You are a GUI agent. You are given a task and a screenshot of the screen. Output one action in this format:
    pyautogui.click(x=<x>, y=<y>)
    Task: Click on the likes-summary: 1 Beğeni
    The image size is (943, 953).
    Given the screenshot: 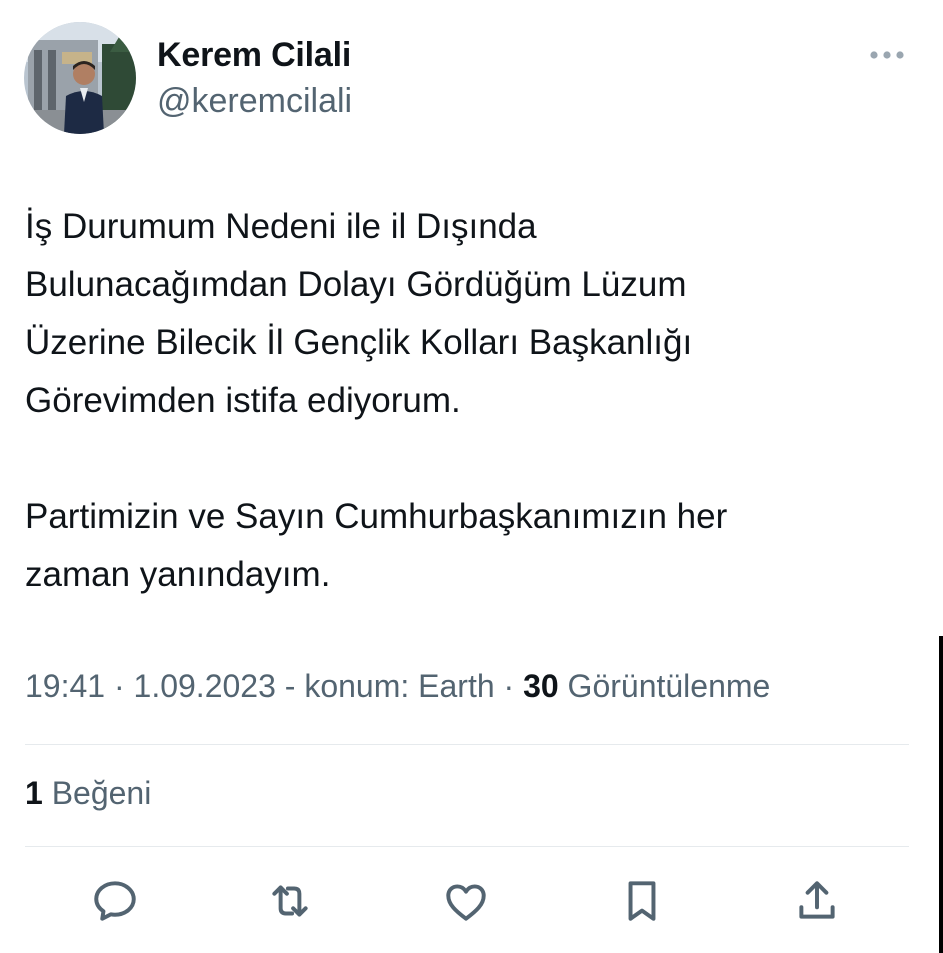 What is the action you would take?
    pyautogui.click(x=88, y=793)
    